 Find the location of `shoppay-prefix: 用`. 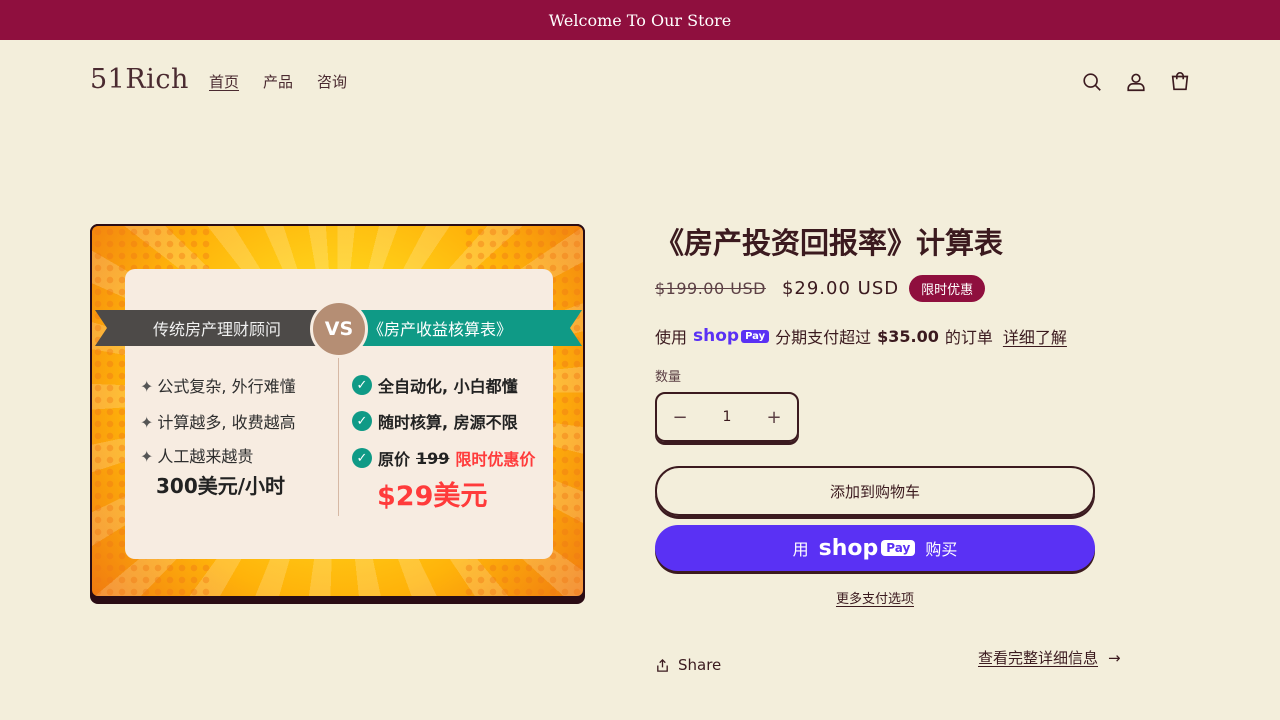

shoppay-prefix: 用 is located at coordinates (800, 549).